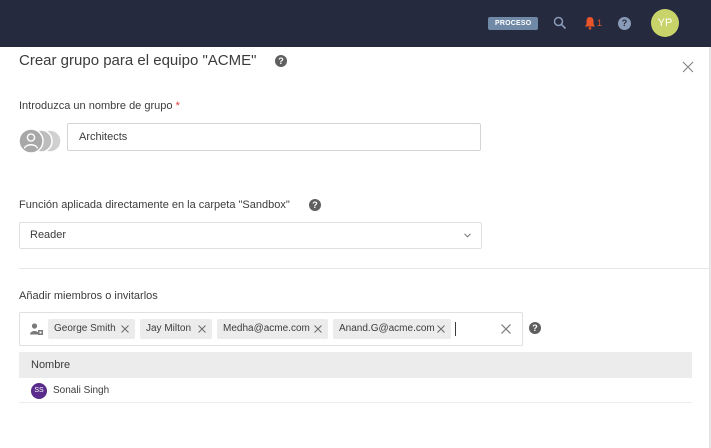 Image resolution: width=711 pixels, height=448 pixels. Describe the element at coordinates (88, 296) in the screenshot. I see `members-label: Añadir miembros o invitarlos` at that location.